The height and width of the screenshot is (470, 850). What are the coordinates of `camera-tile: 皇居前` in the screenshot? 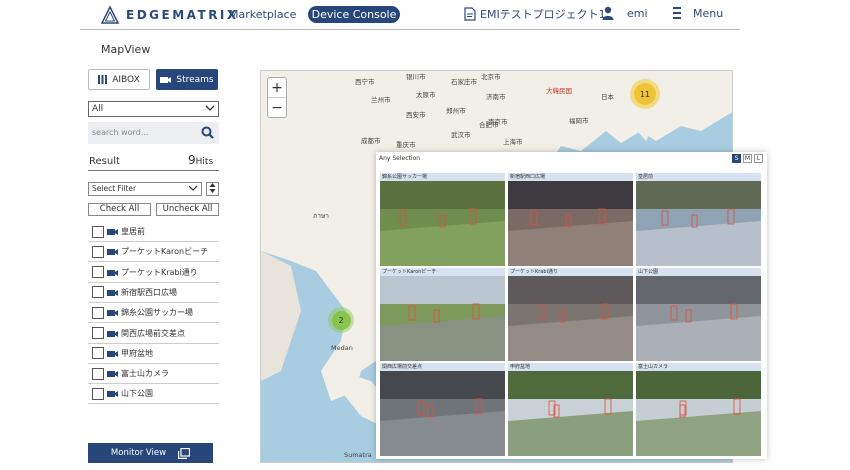 It's located at (698, 219).